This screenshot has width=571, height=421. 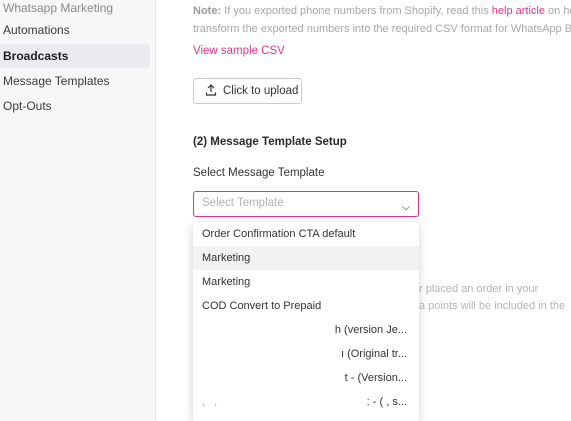 What do you see at coordinates (207, 11) in the screenshot?
I see `note-prefix: Note:` at bounding box center [207, 11].